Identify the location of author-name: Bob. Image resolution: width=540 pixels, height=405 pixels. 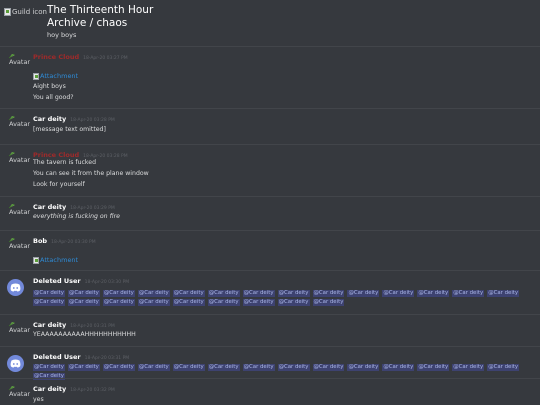
(40, 241).